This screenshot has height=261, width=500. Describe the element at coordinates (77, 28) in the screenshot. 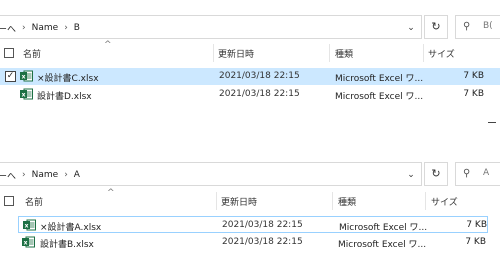

I see `breadcrumb-item-b: B` at that location.